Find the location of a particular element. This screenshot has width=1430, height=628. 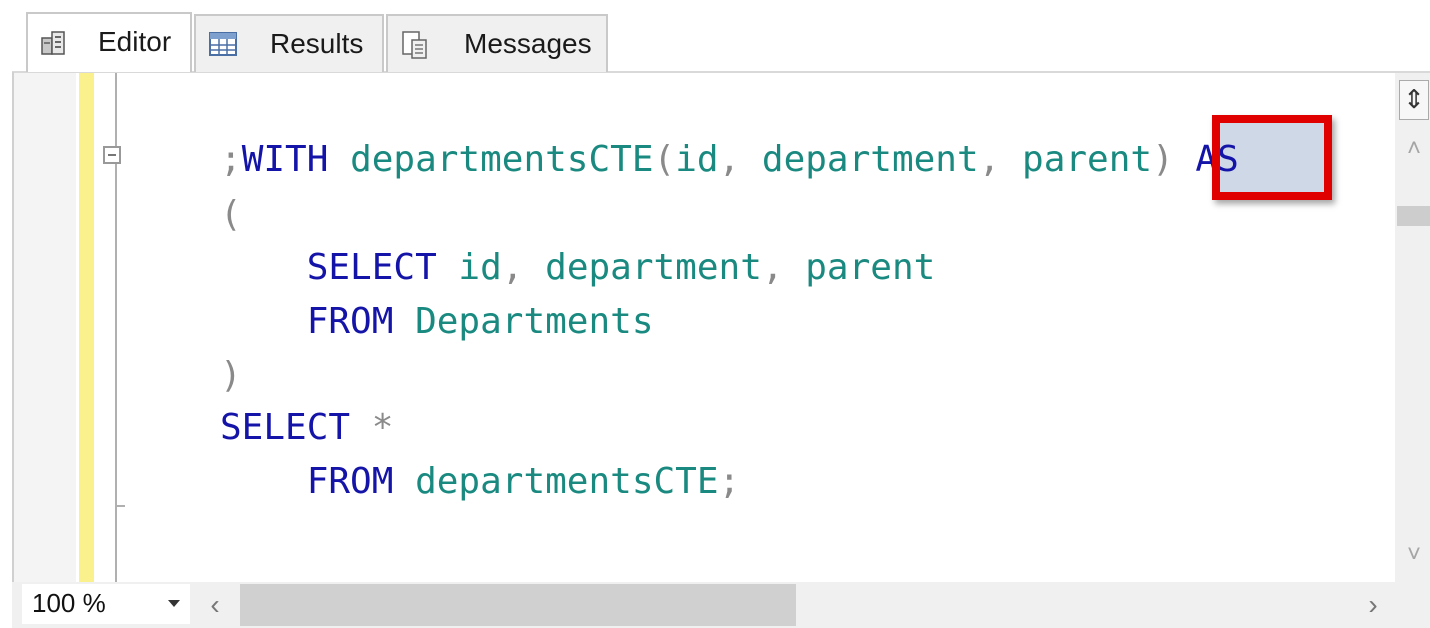

code-punctuation: * is located at coordinates (372, 427).